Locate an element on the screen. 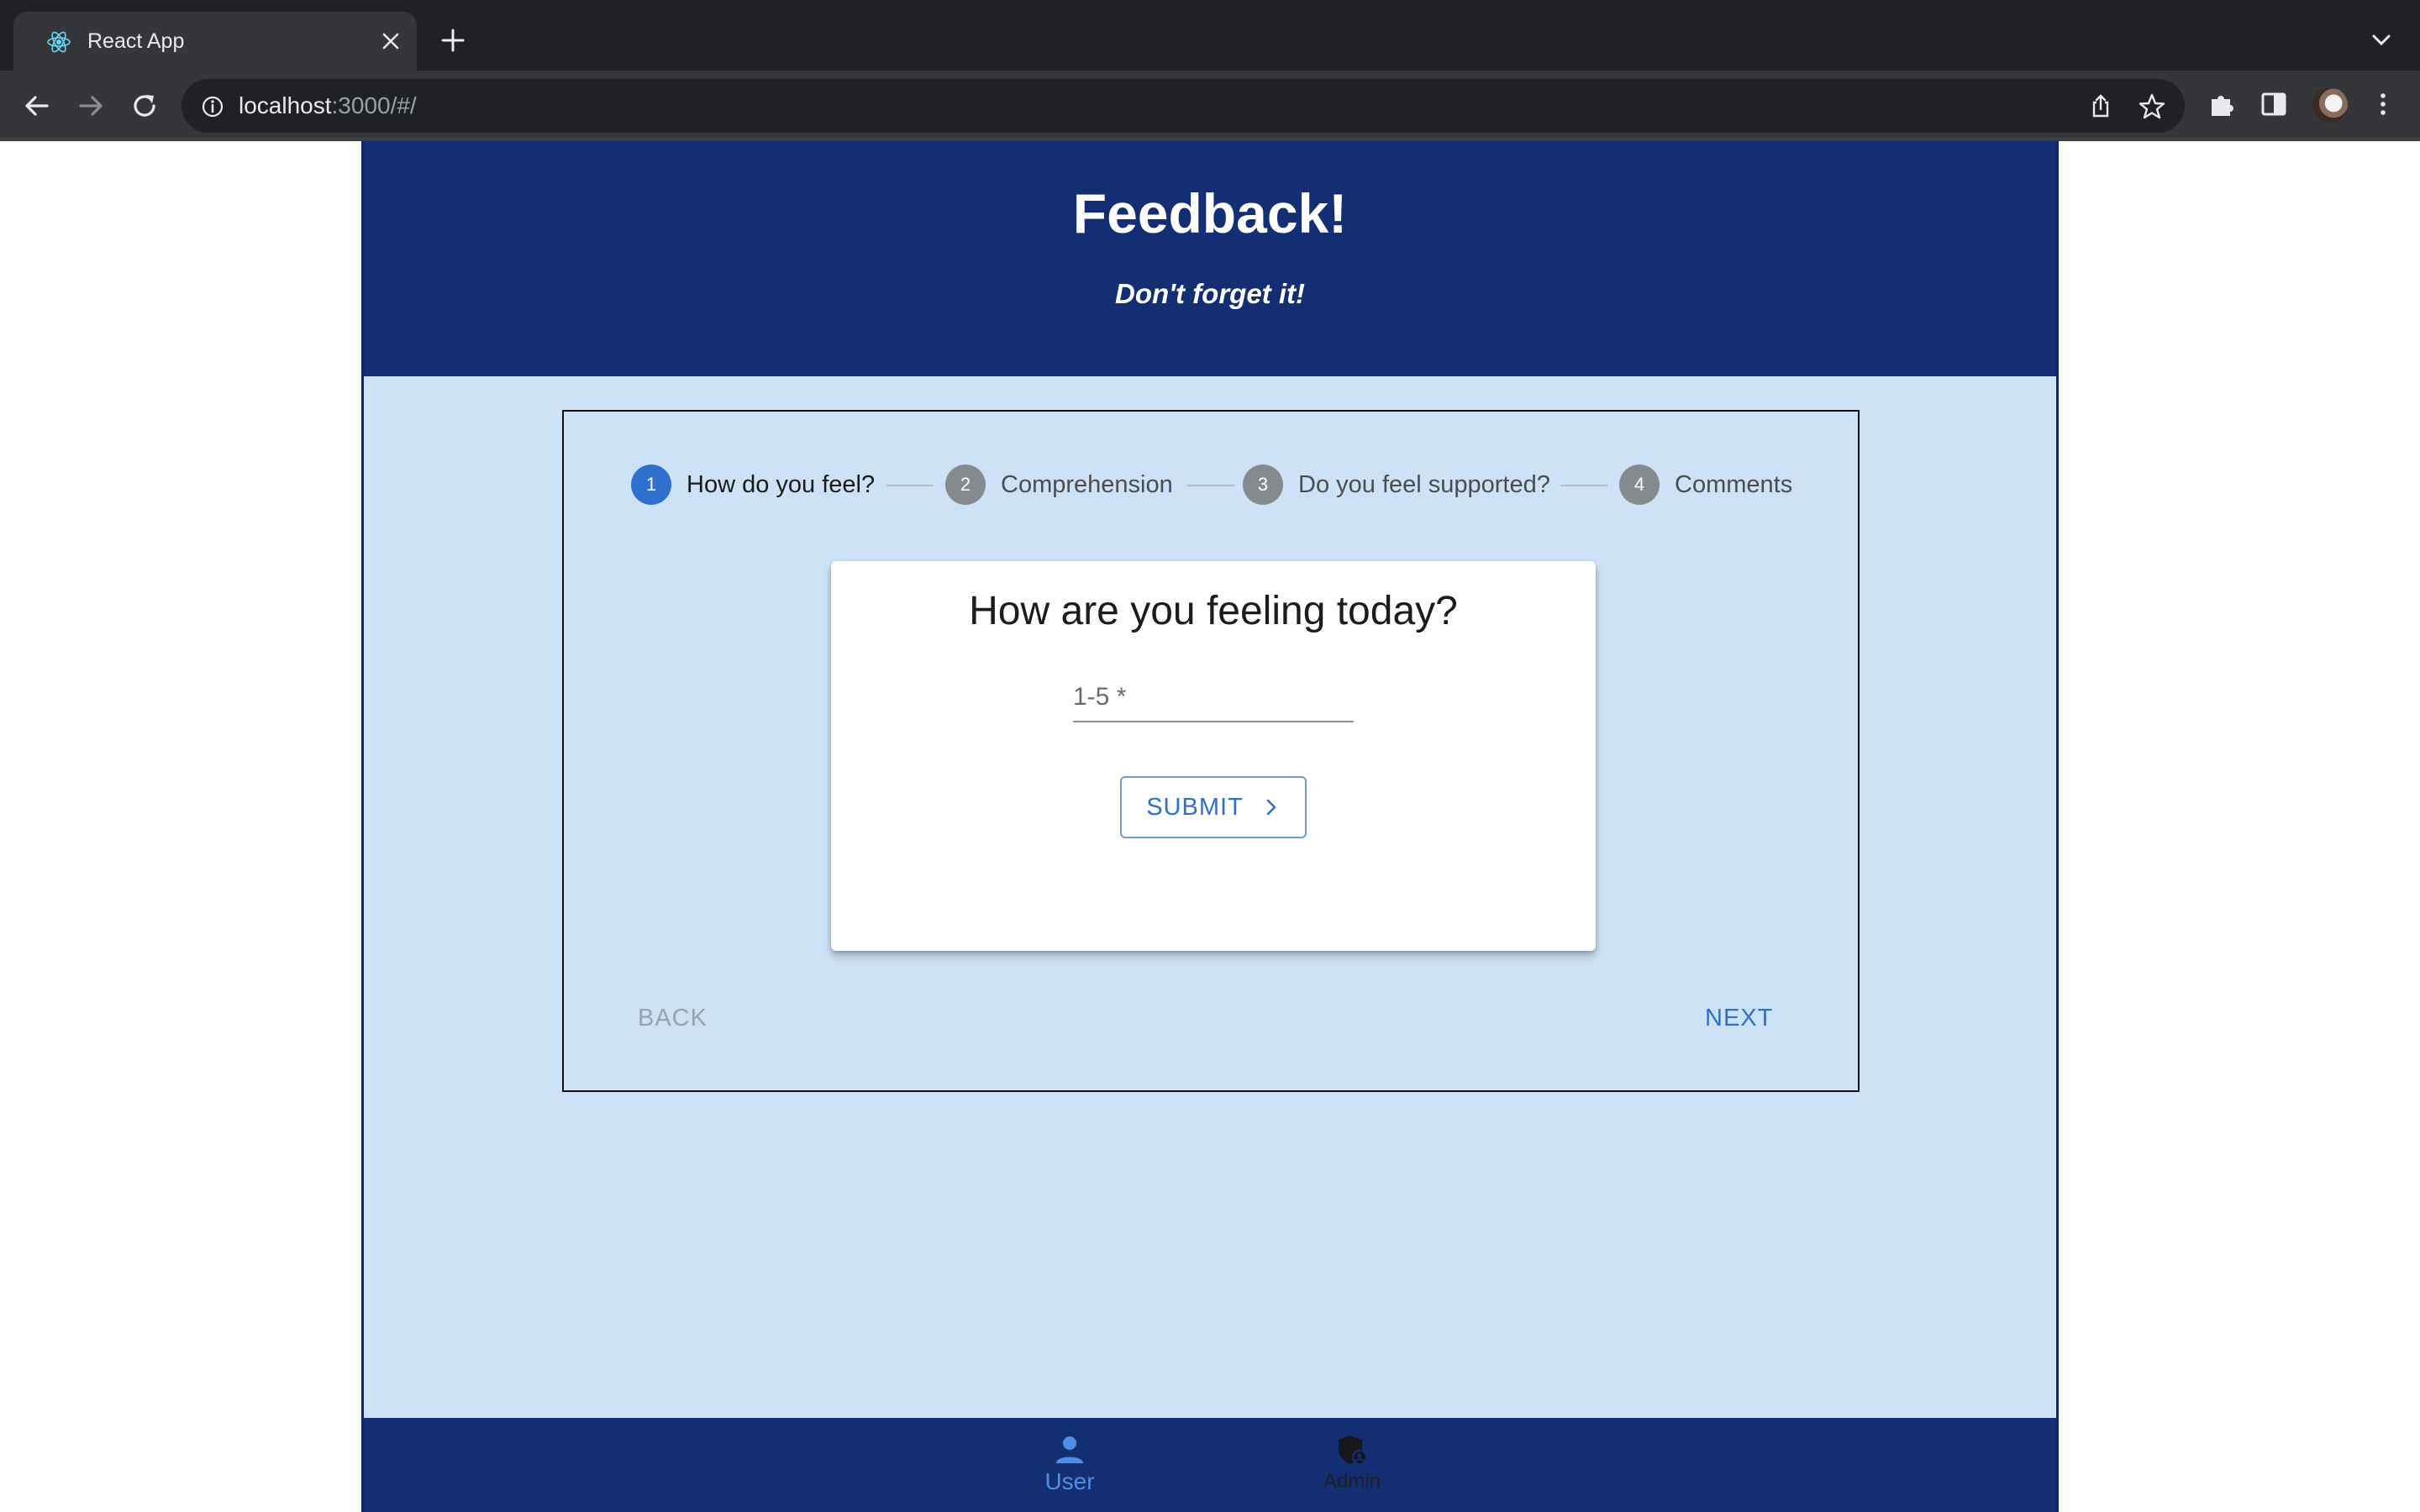  page-title: Feedback! is located at coordinates (1210, 213).